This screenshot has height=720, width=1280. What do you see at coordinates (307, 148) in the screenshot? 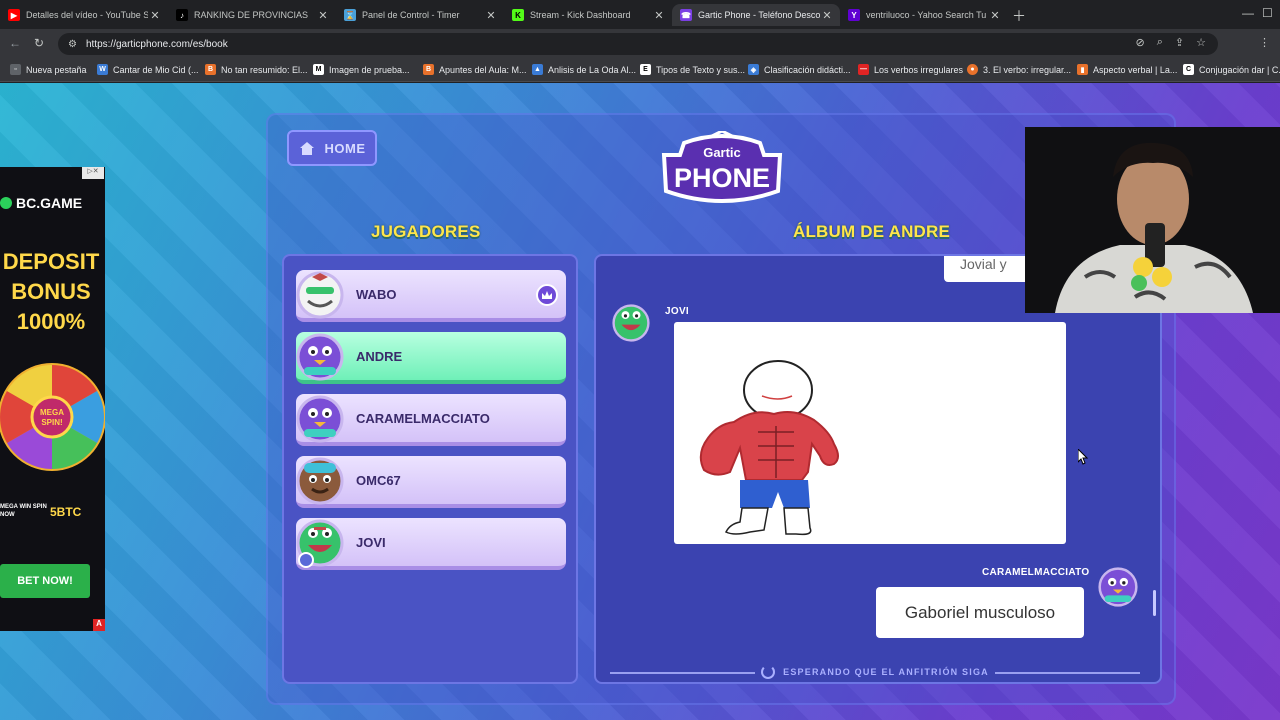
I see `home-icon` at bounding box center [307, 148].